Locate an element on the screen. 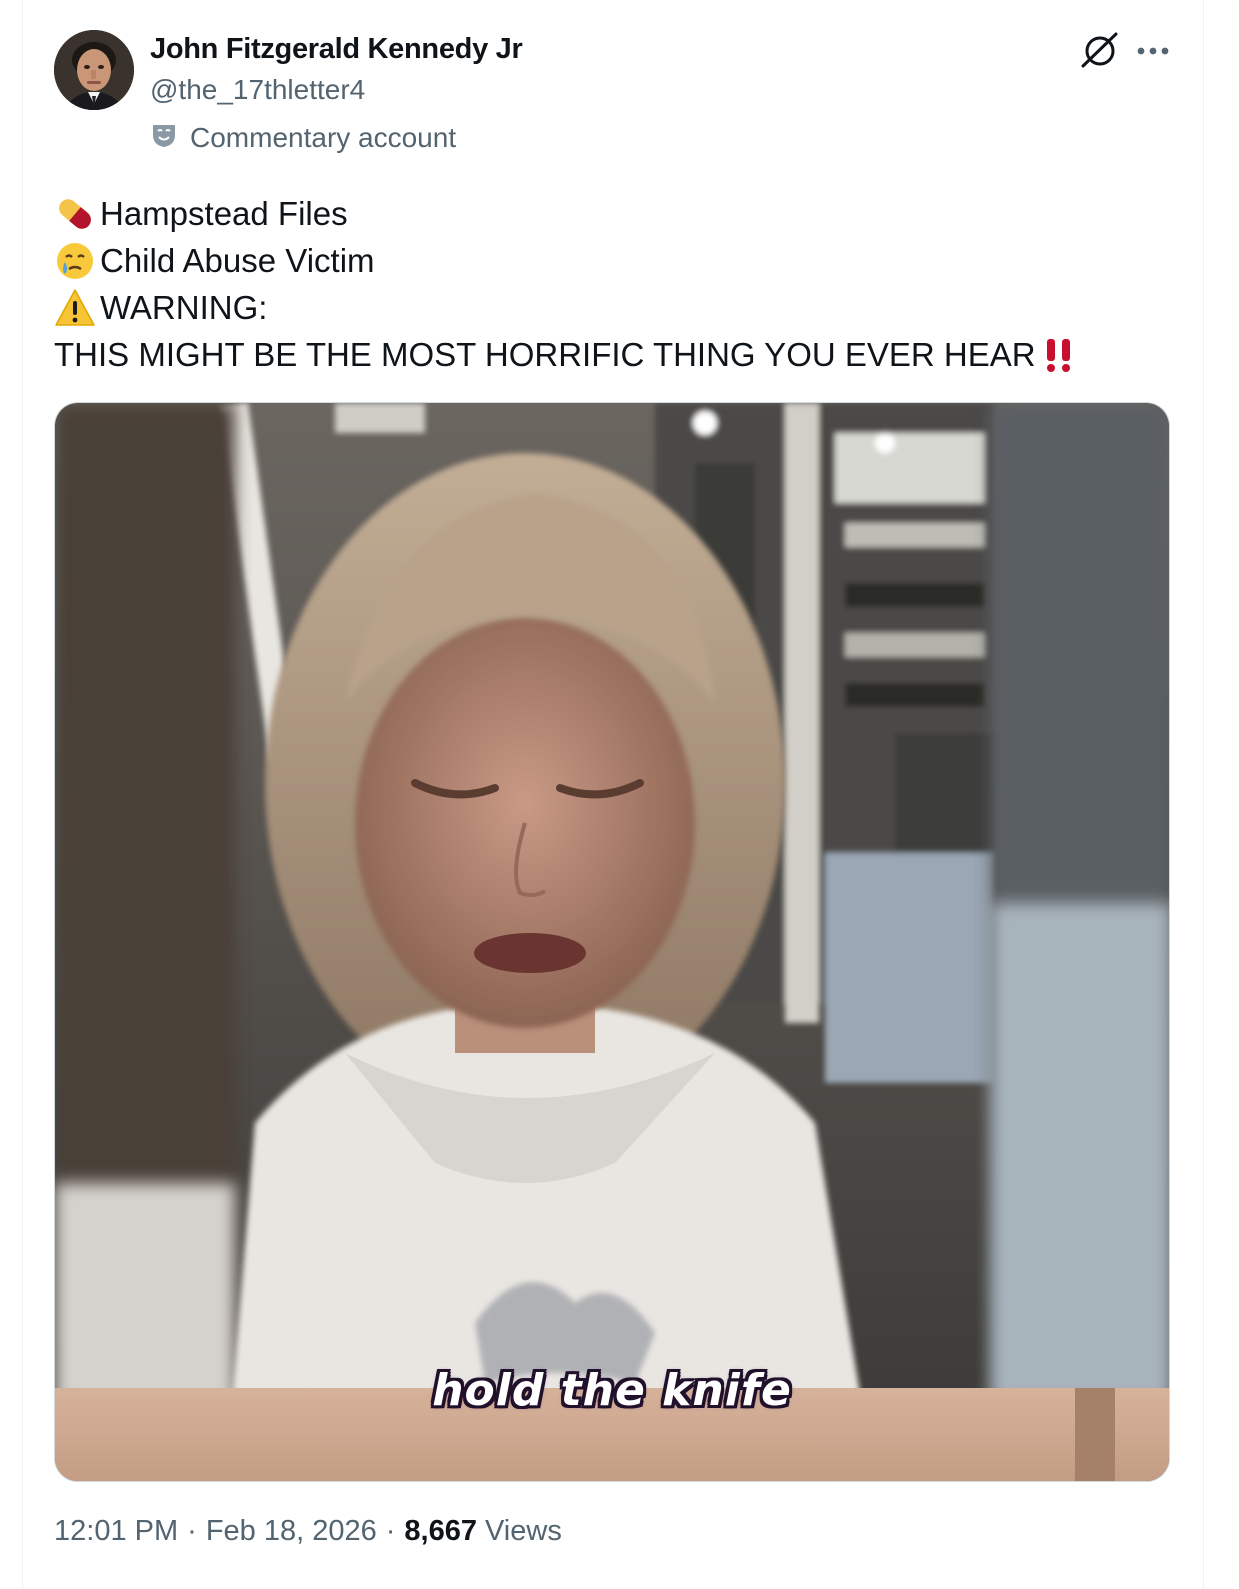 The width and height of the screenshot is (1239, 1589). tweet-line: Child Abuse Victim is located at coordinates (614, 260).